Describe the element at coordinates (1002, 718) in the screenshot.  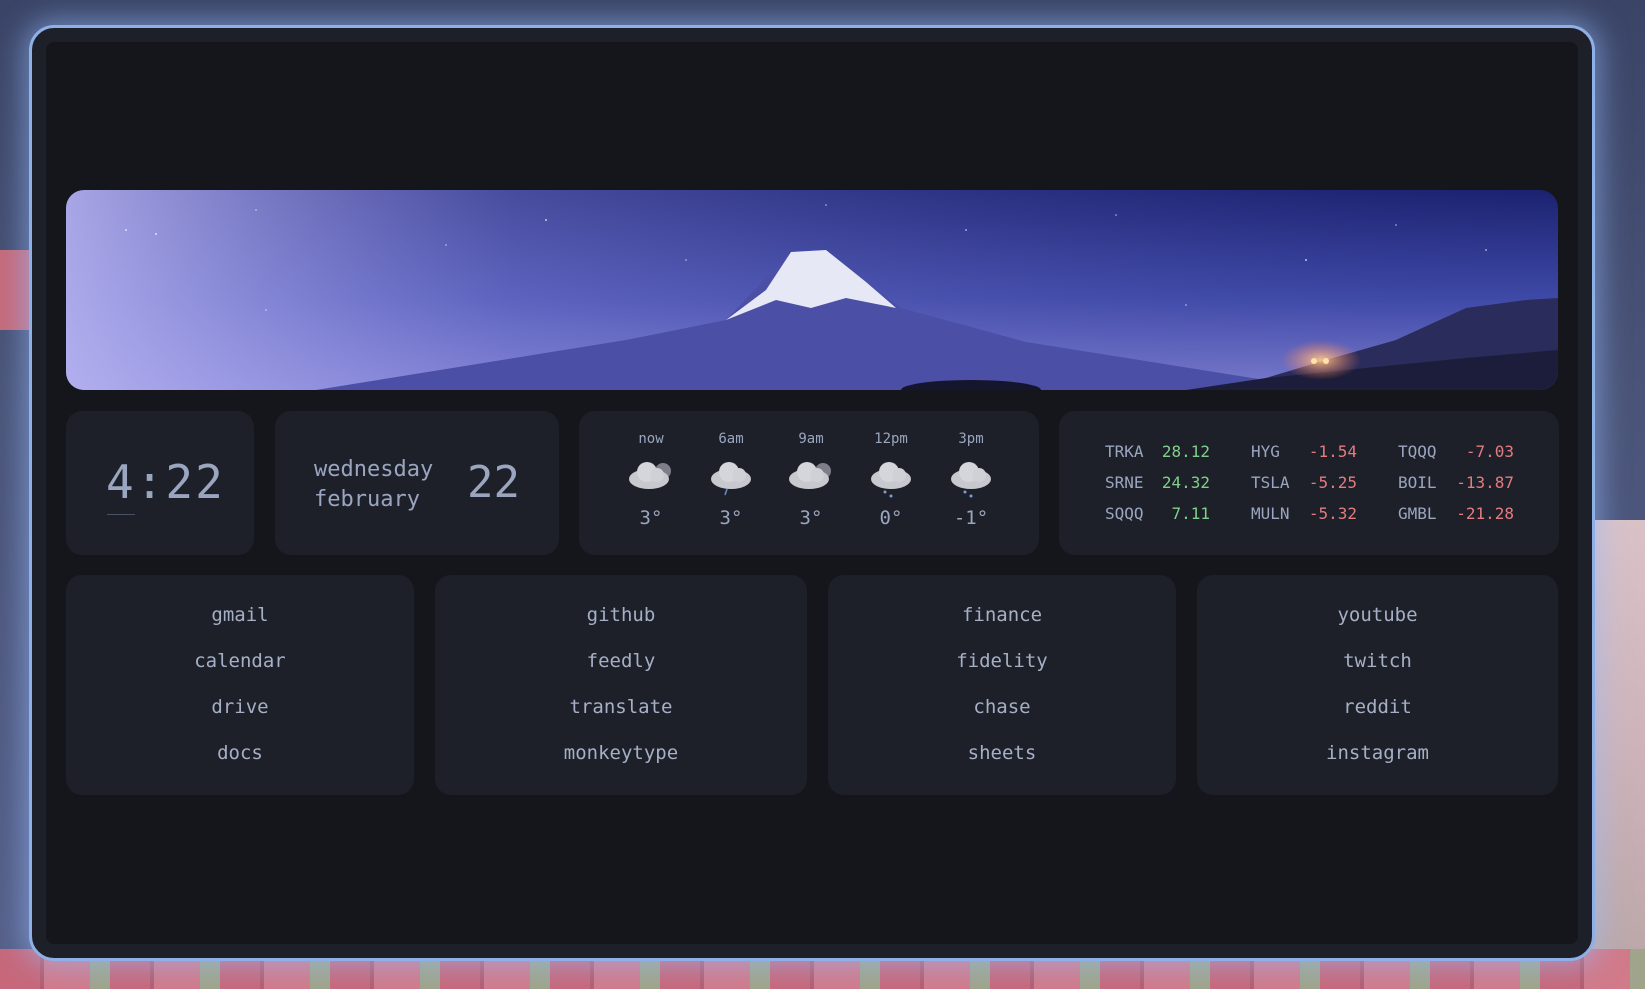
I see `link-chase: chase` at that location.